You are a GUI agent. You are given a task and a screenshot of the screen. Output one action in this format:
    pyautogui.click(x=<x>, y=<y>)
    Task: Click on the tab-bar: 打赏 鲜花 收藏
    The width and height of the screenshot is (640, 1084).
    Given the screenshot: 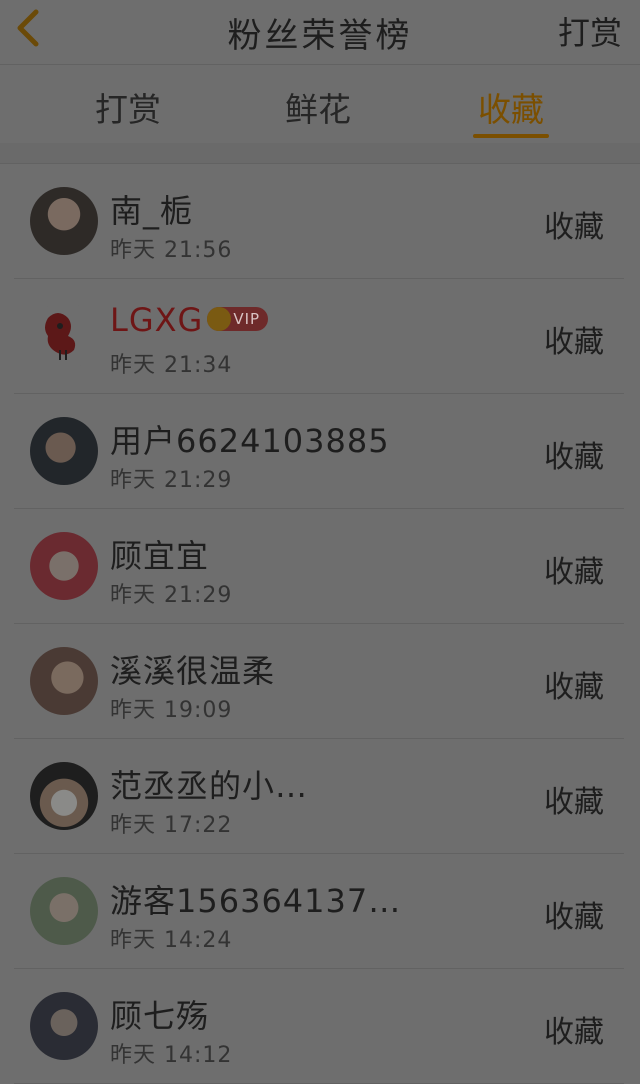 What is the action you would take?
    pyautogui.click(x=320, y=104)
    